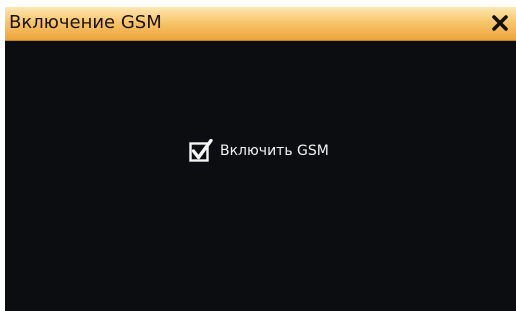  I want to click on checkmark-icon, so click(201, 150).